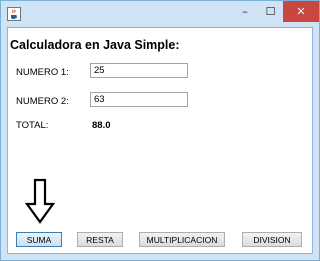  I want to click on numero1-field: 25, so click(139, 70).